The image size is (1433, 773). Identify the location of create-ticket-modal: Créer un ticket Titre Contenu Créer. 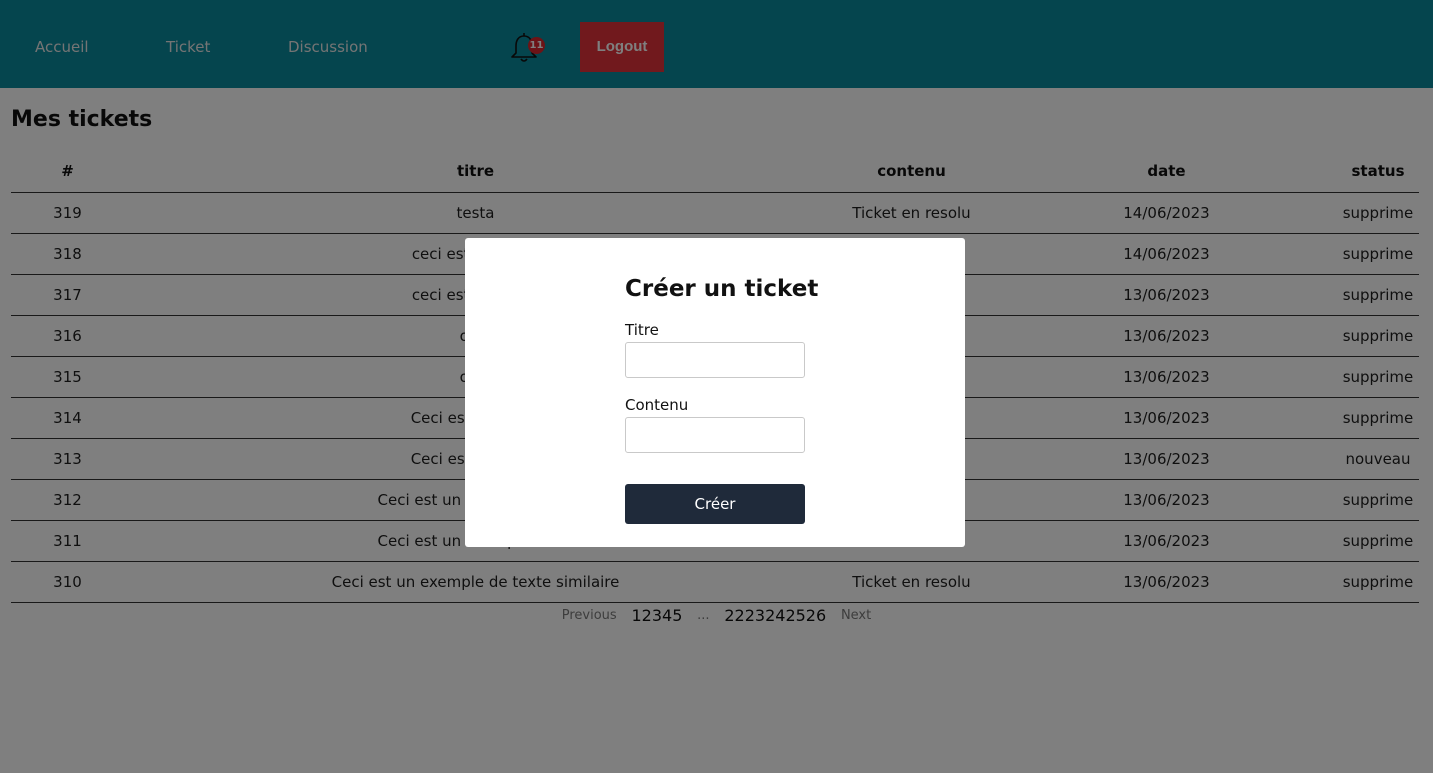
(715, 392).